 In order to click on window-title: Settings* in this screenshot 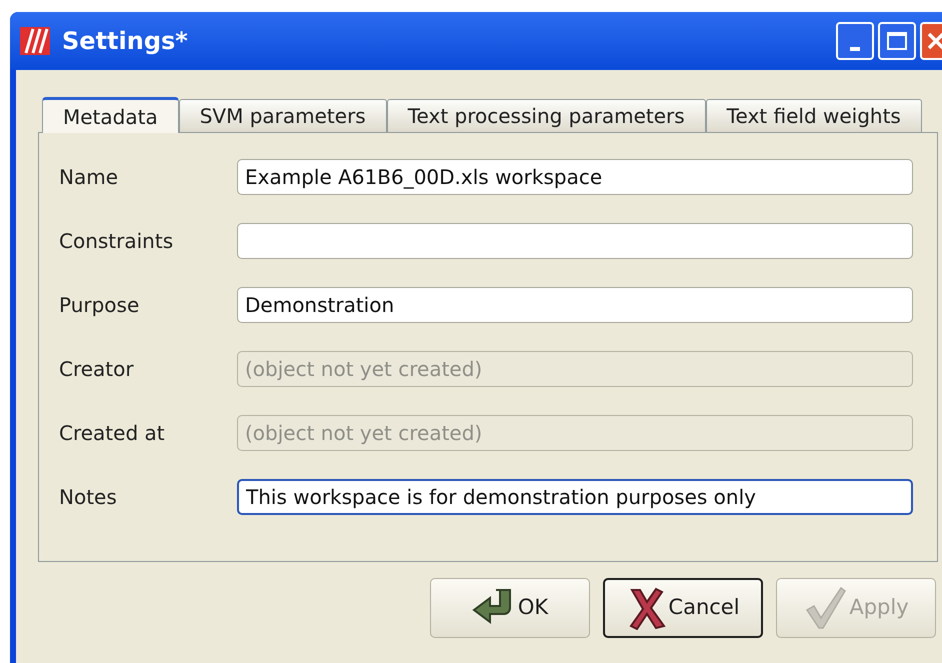, I will do `click(125, 41)`.